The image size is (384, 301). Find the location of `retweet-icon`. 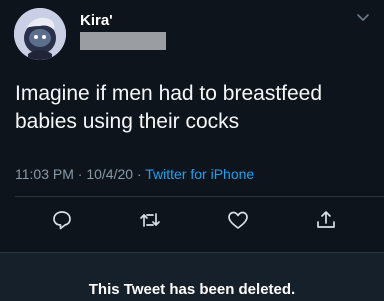

retweet-icon is located at coordinates (150, 220).